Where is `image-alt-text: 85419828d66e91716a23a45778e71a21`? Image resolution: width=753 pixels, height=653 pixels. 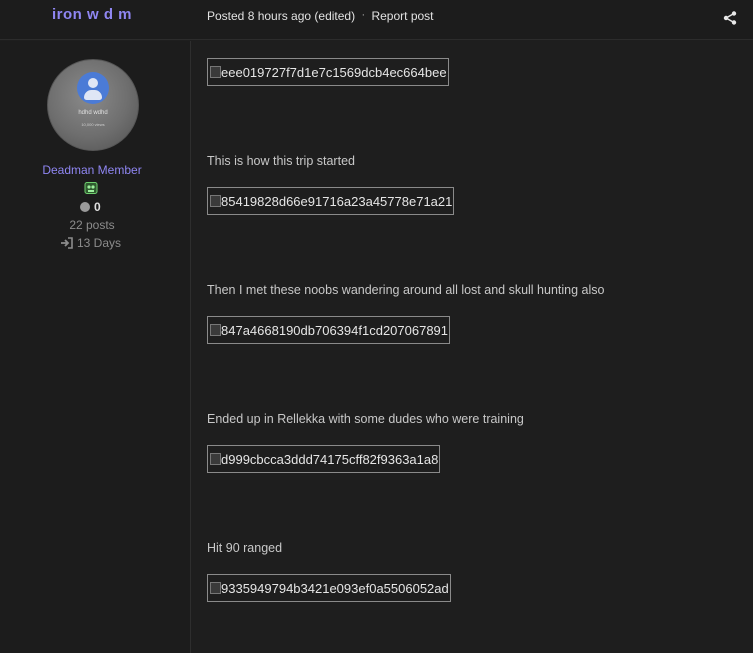 image-alt-text: 85419828d66e91716a23a45778e71a21 is located at coordinates (337, 201).